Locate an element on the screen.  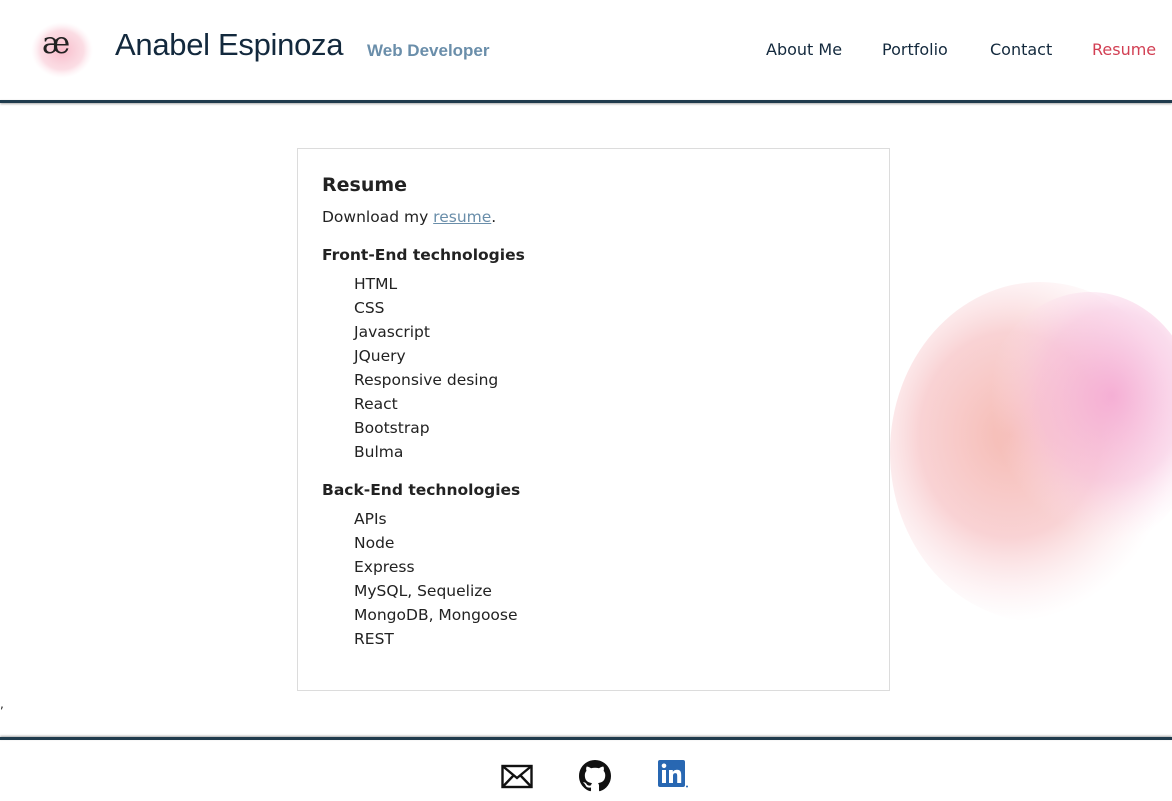
list-item: Bootstrap is located at coordinates (392, 428).